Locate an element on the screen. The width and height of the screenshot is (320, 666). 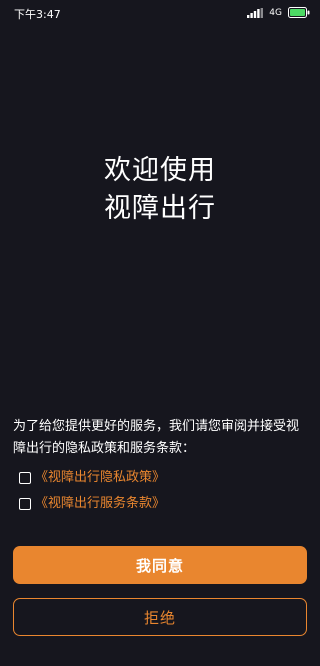
terms-of-service-link: 《视障出行服务条款》 is located at coordinates (100, 504).